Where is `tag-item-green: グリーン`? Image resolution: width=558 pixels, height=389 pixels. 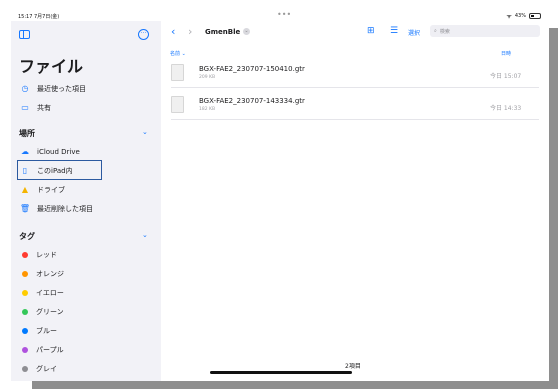
tag-item-green: グリーン is located at coordinates (41, 311).